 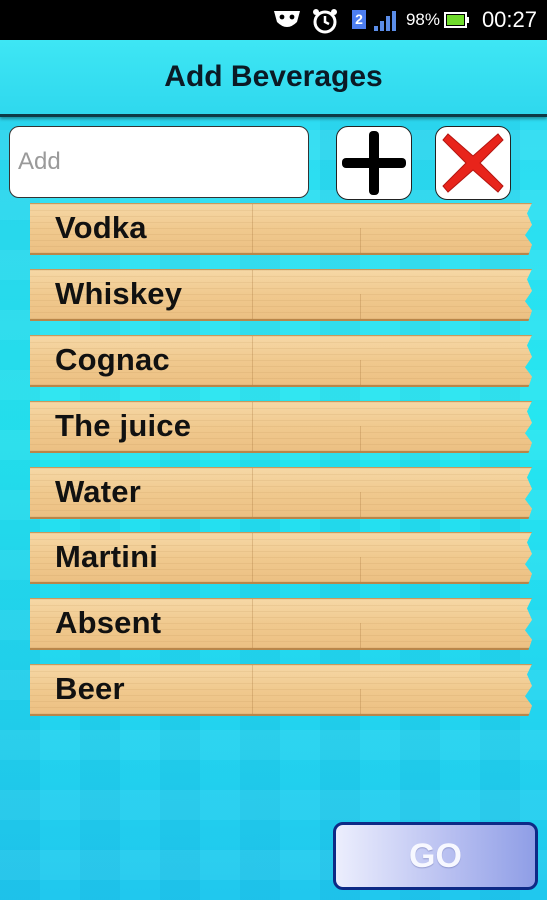 What do you see at coordinates (90, 688) in the screenshot?
I see `beverage-label: Beer` at bounding box center [90, 688].